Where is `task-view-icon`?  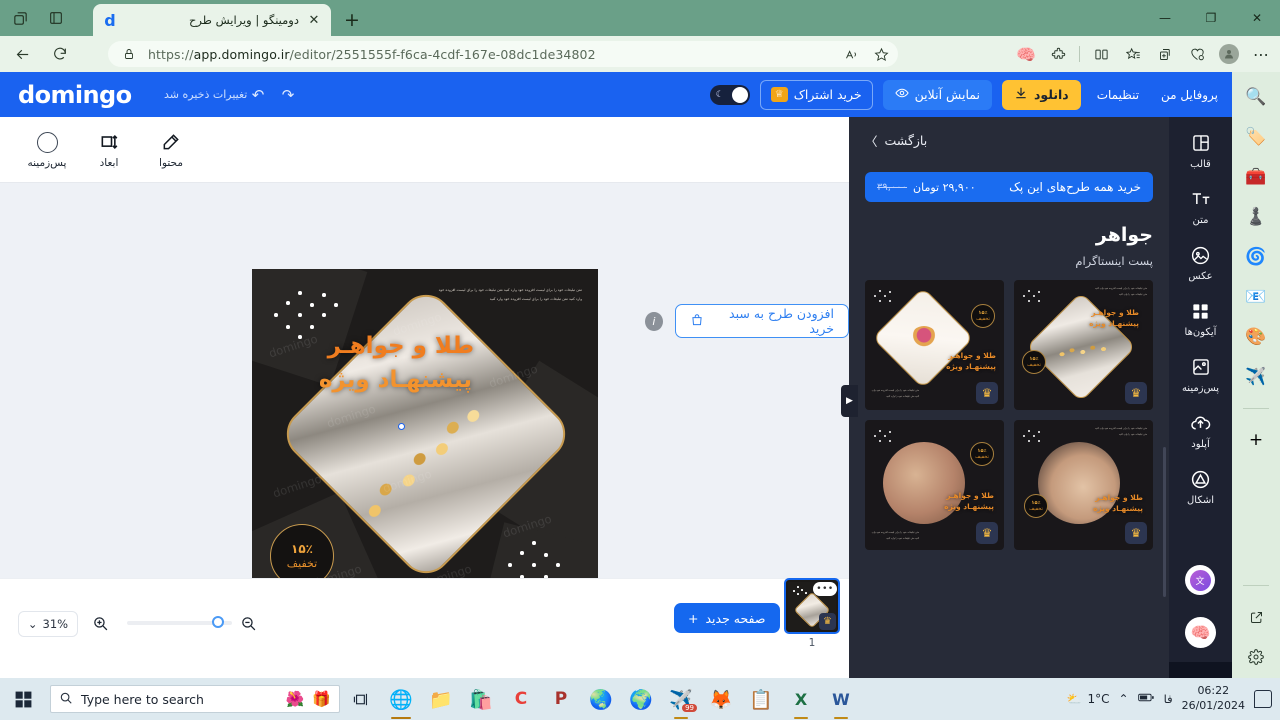 task-view-icon is located at coordinates (361, 699).